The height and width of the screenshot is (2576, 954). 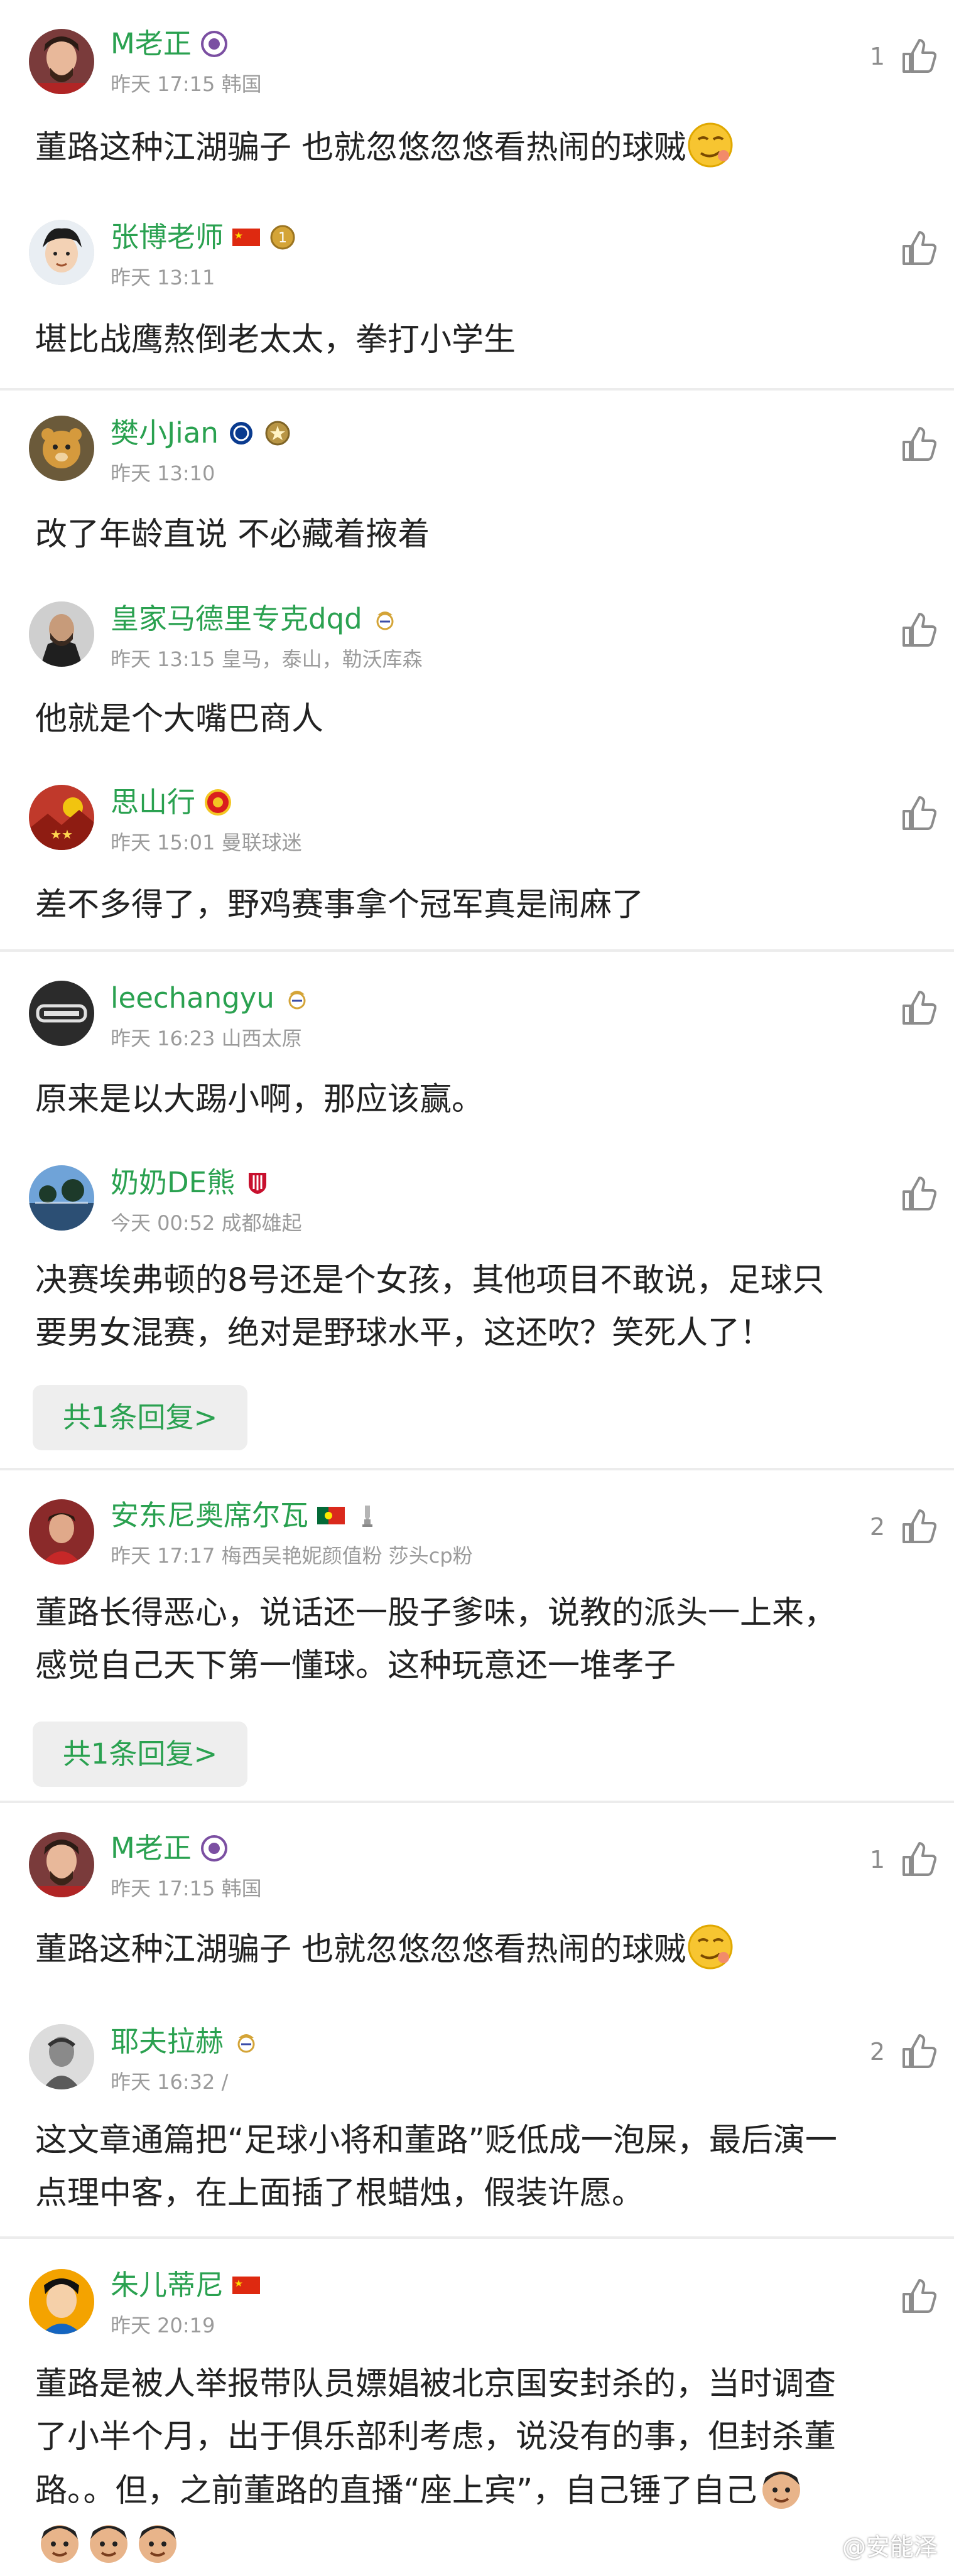 What do you see at coordinates (173, 1183) in the screenshot?
I see `username: 奶奶DE熊` at bounding box center [173, 1183].